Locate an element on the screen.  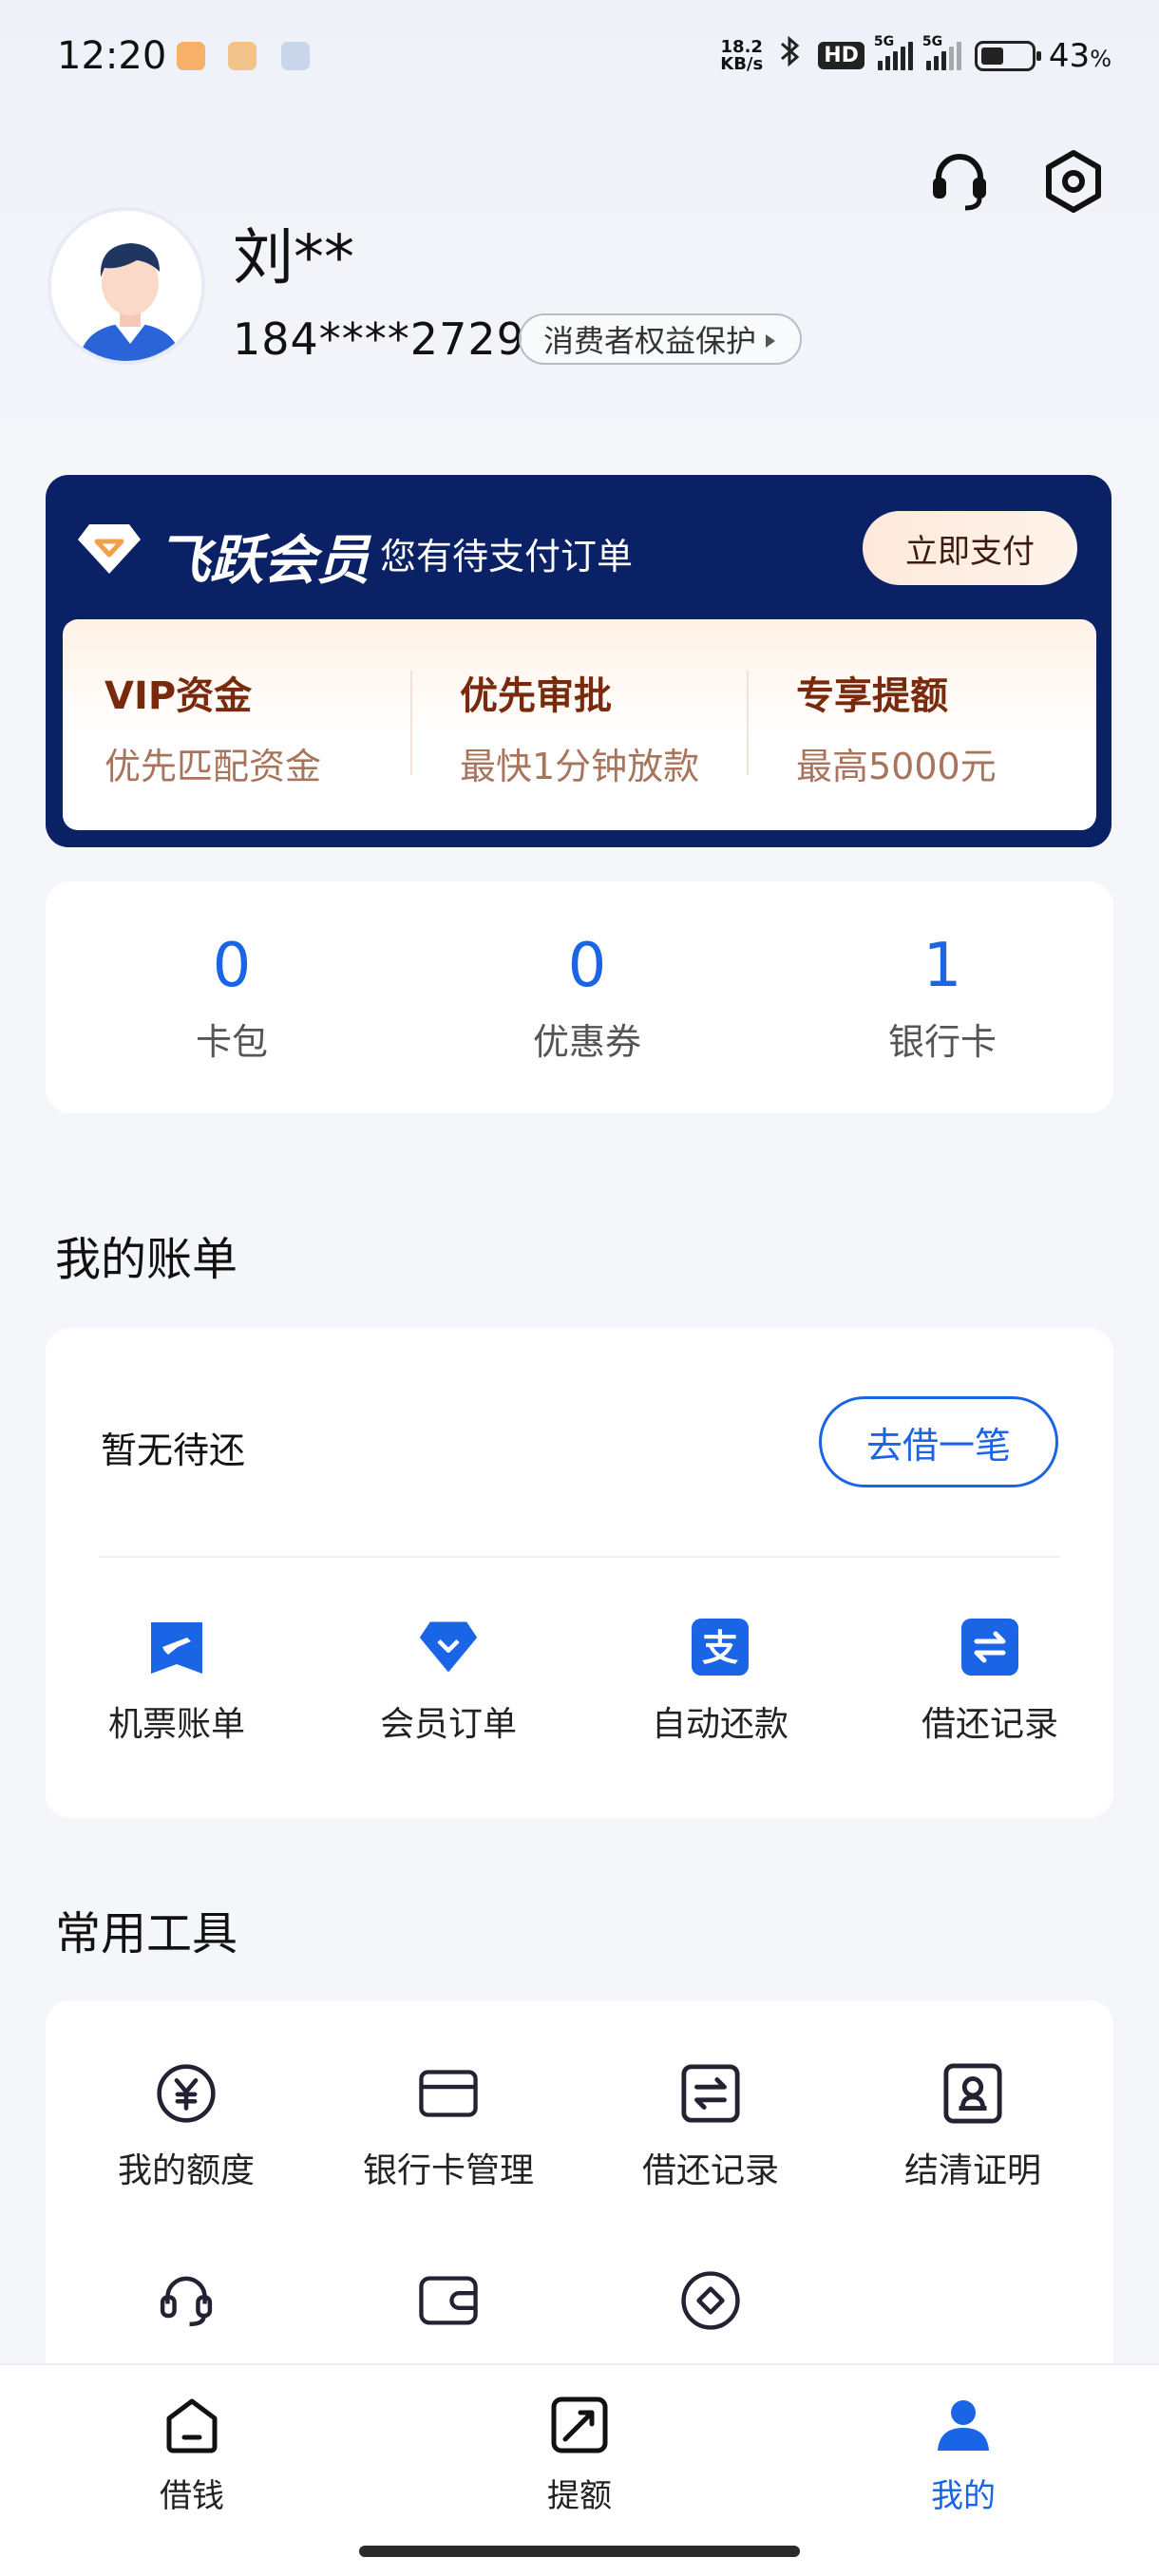
person-icon is located at coordinates (963, 2427).